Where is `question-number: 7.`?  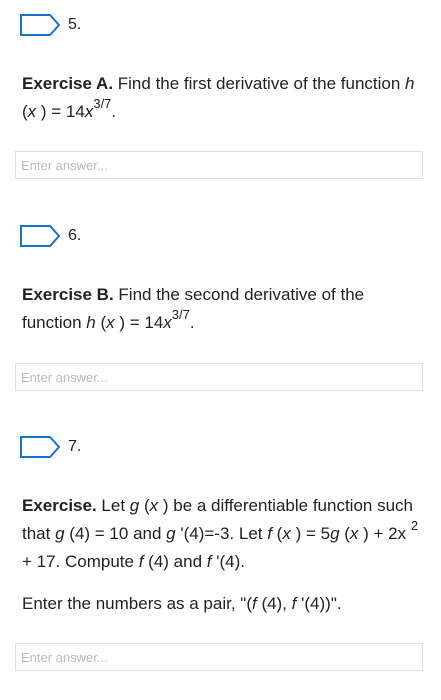 question-number: 7. is located at coordinates (75, 446).